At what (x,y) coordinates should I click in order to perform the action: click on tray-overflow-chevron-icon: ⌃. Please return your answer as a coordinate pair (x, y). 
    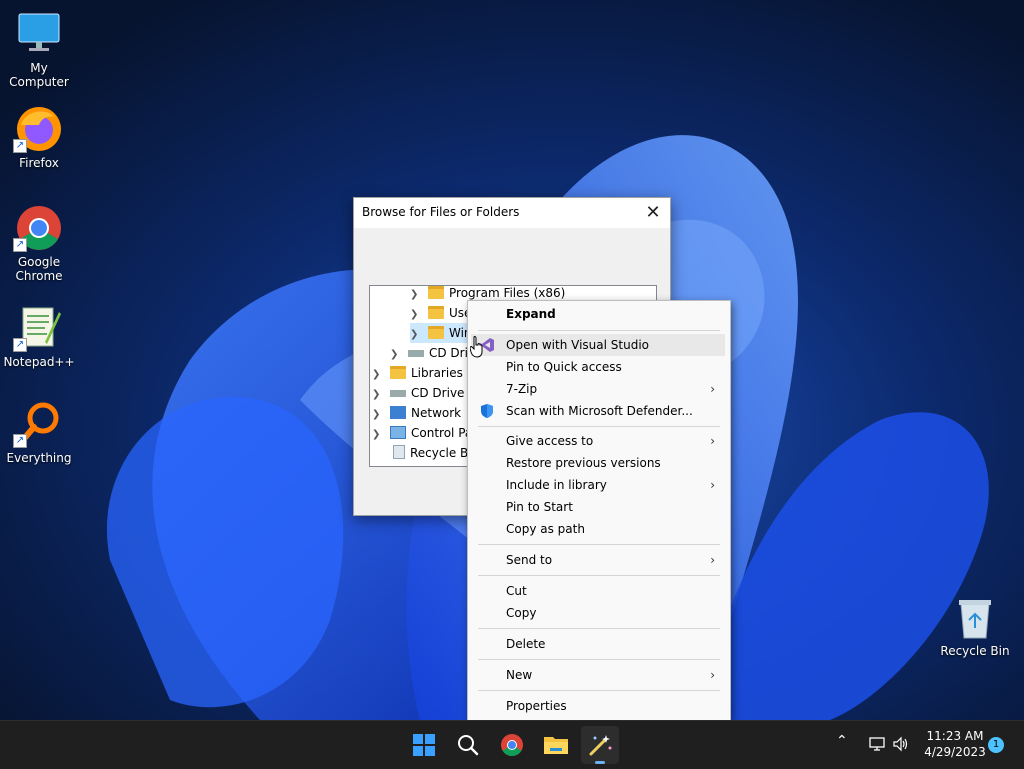
    Looking at the image, I should click on (842, 741).